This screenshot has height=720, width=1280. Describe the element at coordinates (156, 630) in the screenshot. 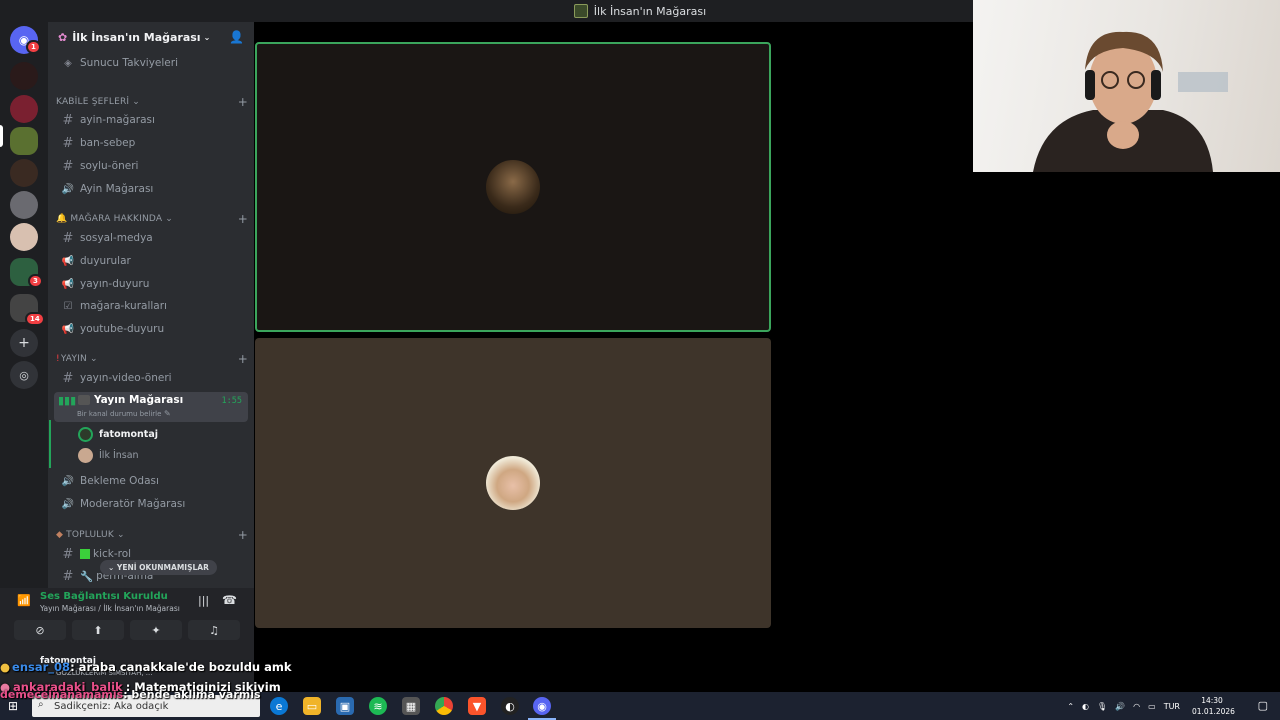

I see `activities-button: ✦` at that location.